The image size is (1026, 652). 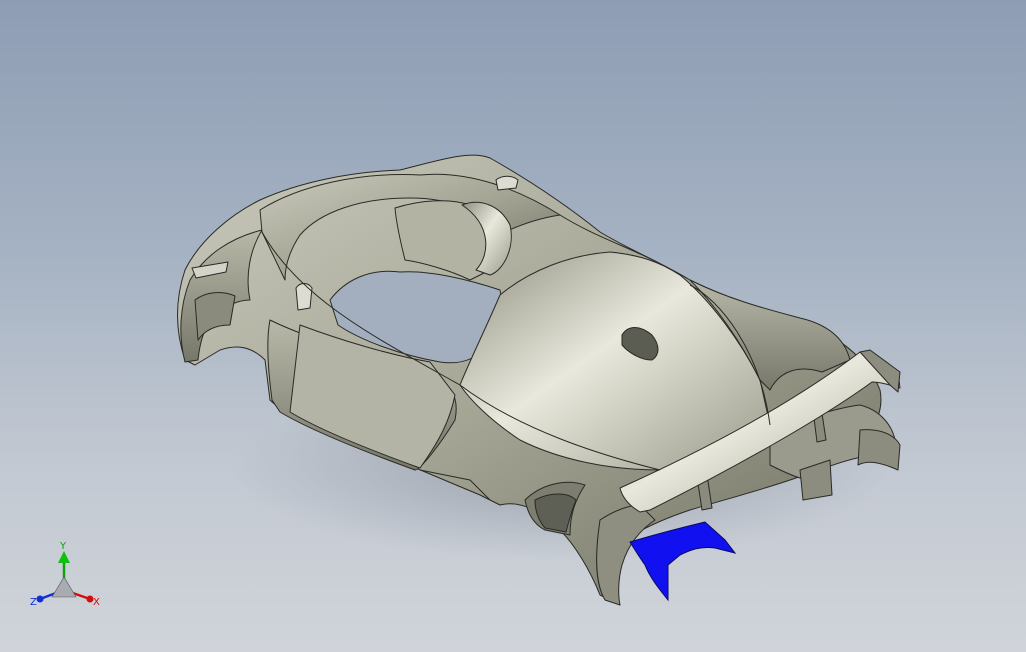 What do you see at coordinates (96, 602) in the screenshot?
I see `x-axis-label: X` at bounding box center [96, 602].